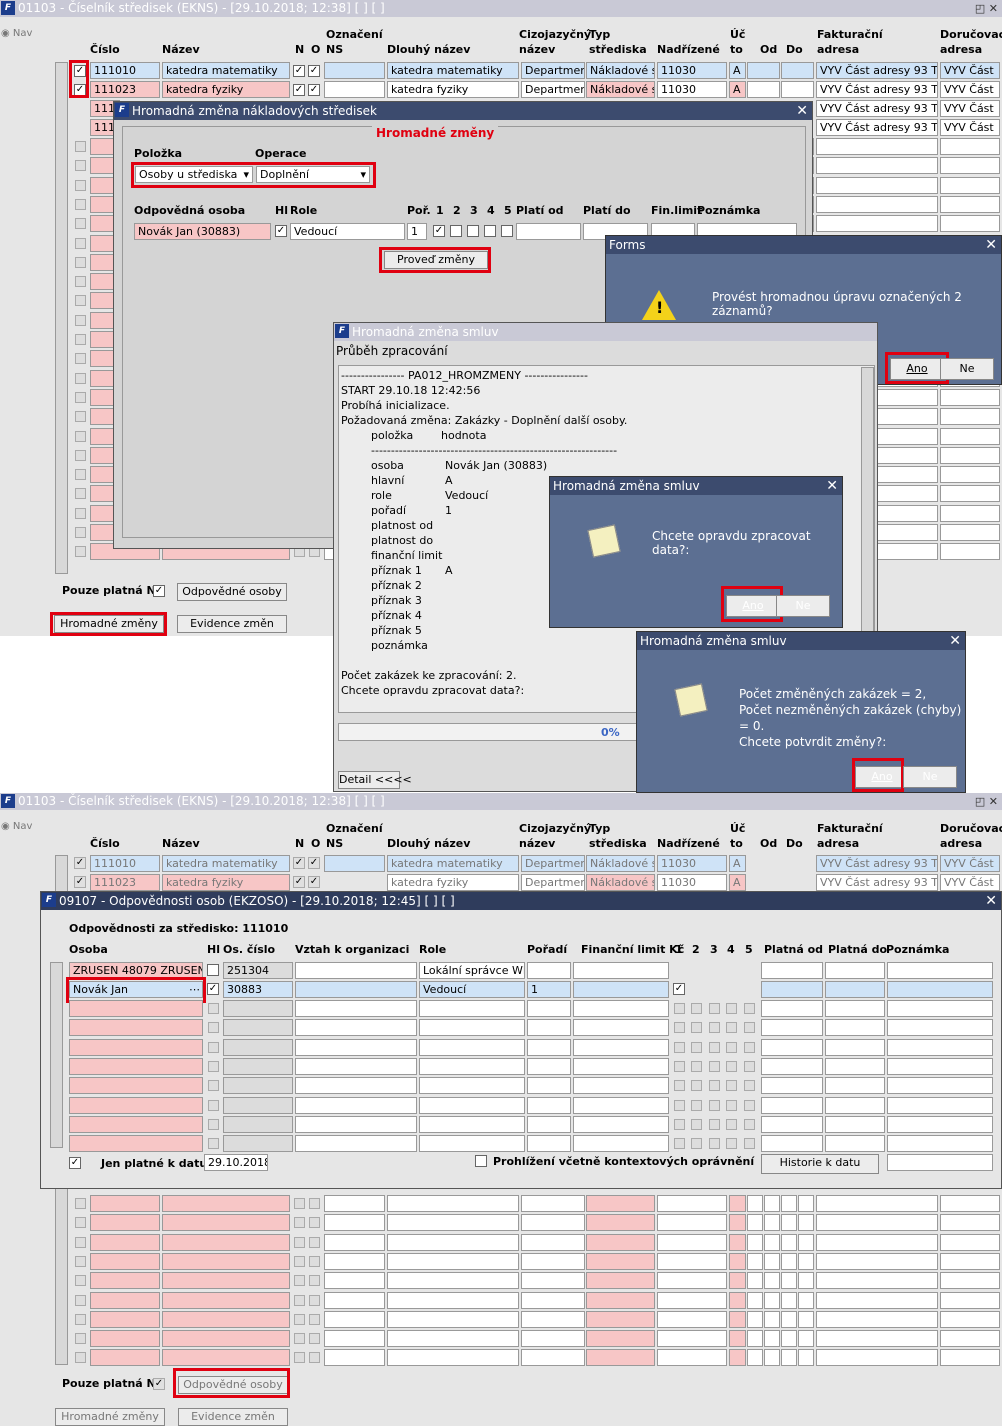 This screenshot has height=1426, width=1002. I want to click on row-nazev: katedra matematiky, so click(226, 70).